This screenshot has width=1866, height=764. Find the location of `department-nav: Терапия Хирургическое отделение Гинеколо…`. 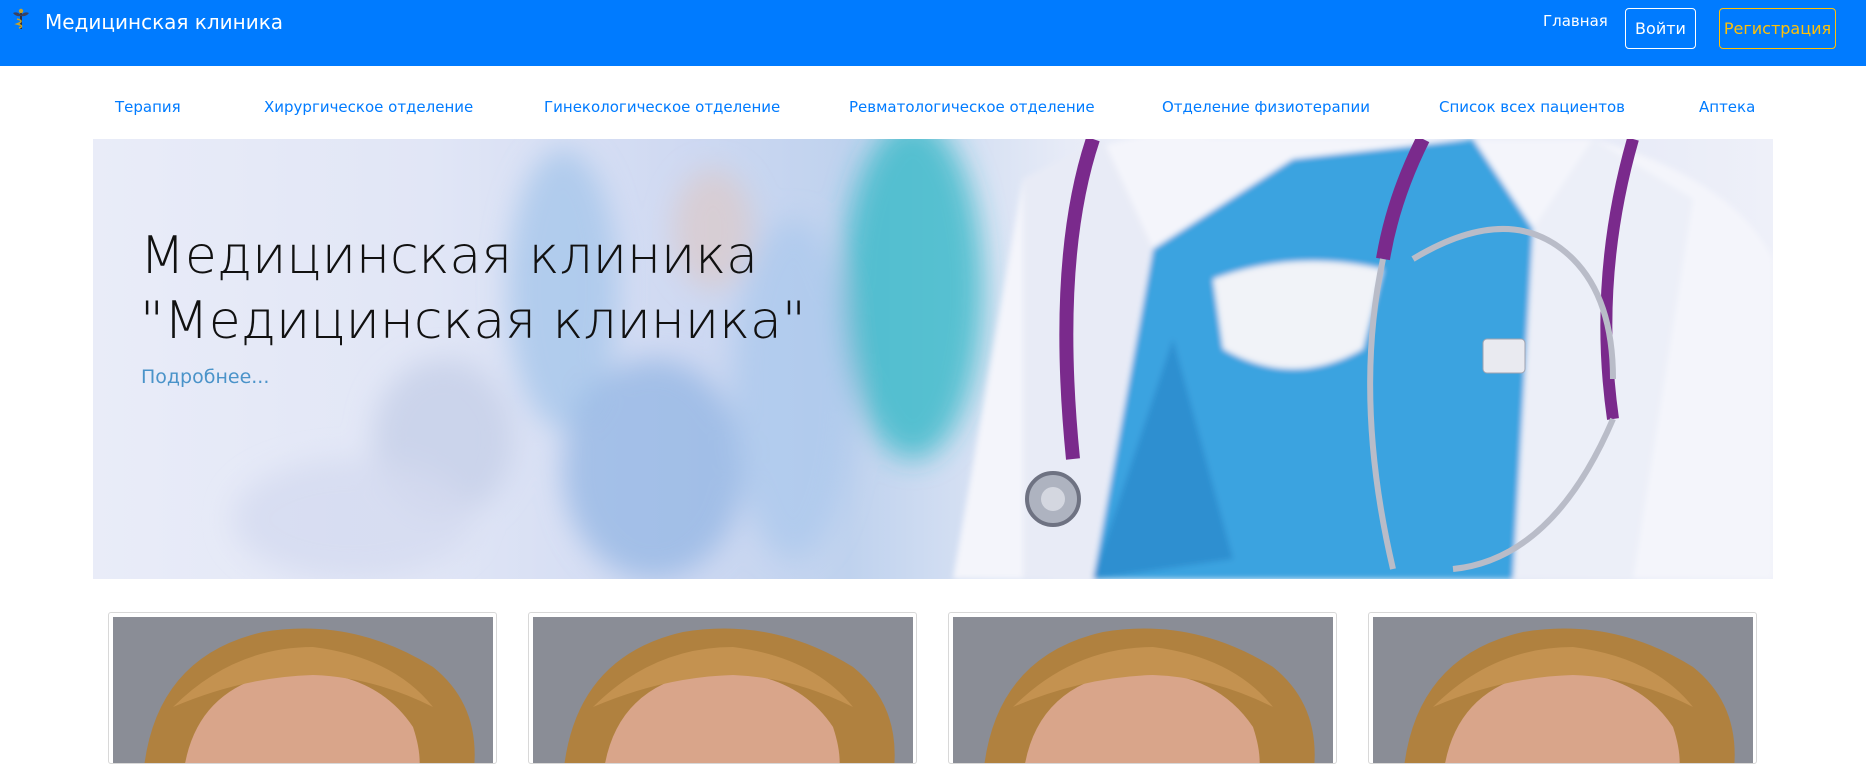

department-nav: Терапия Хирургическое отделение Гинеколо… is located at coordinates (933, 108).